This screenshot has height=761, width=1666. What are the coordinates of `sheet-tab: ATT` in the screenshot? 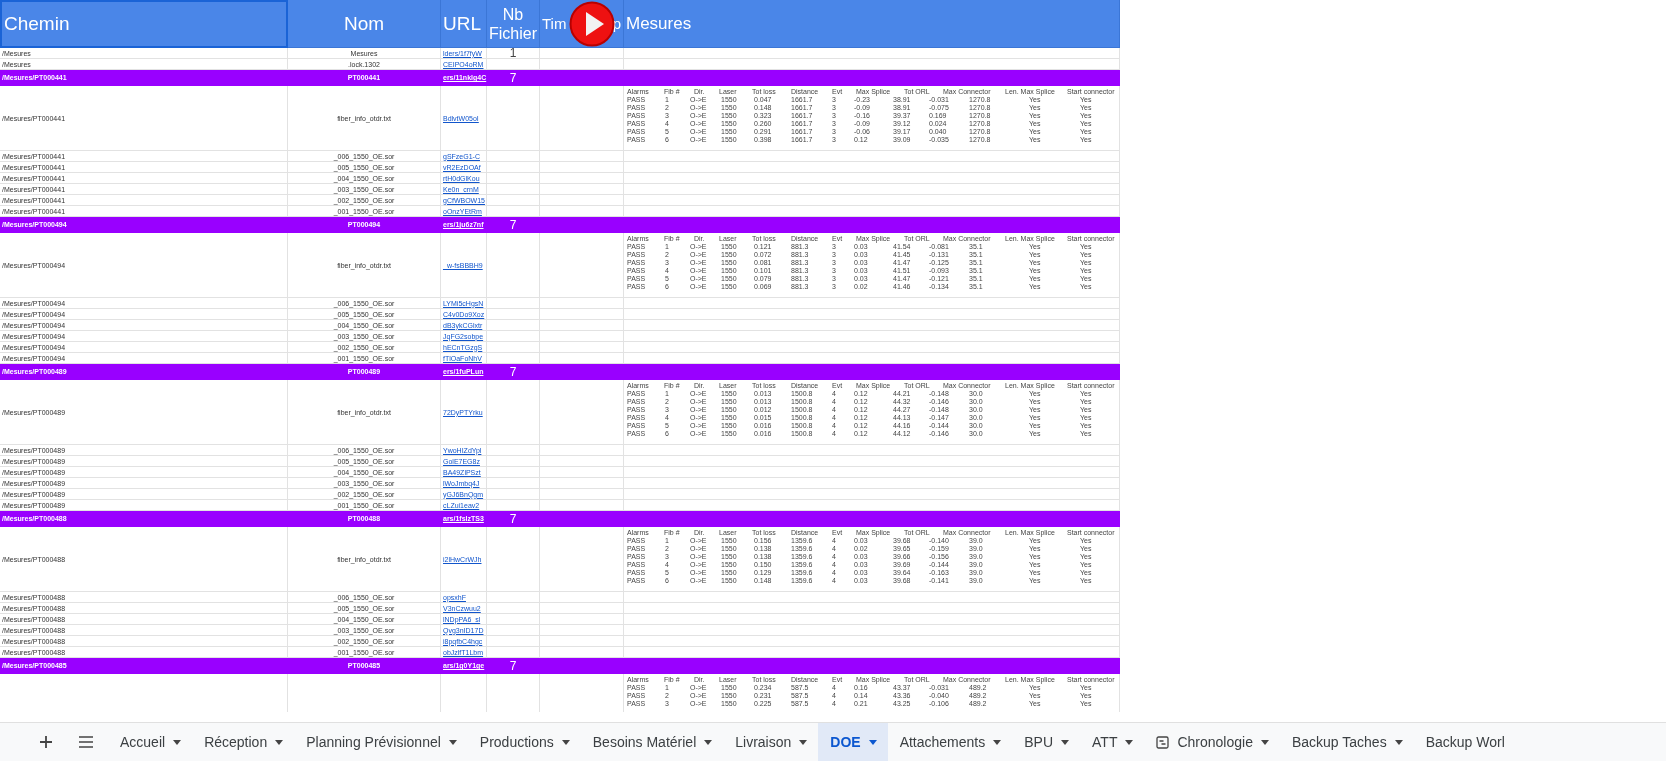 It's located at (1112, 742).